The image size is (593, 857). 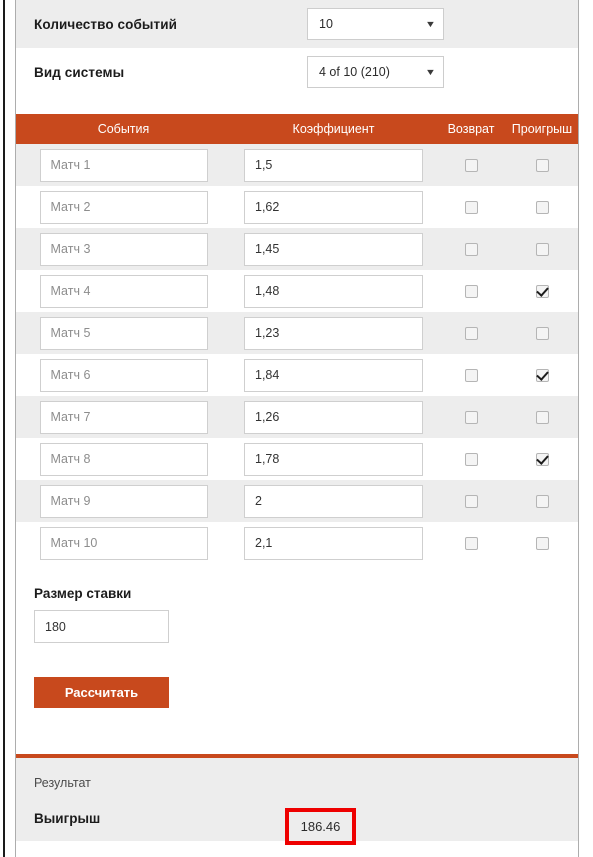 I want to click on column-header-event: События, so click(x=123, y=129).